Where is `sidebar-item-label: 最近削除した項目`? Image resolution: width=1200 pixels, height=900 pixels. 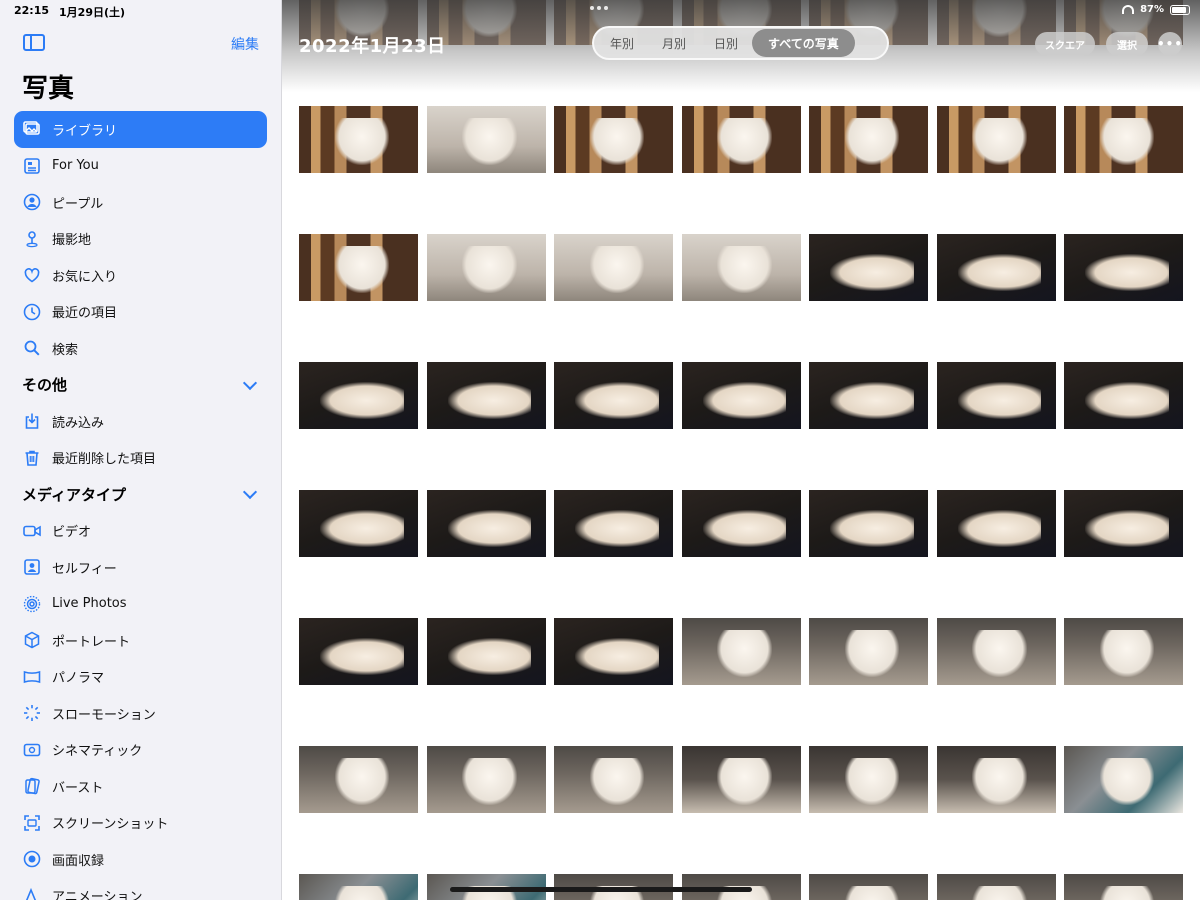
sidebar-item-label: 最近削除した項目 is located at coordinates (104, 460).